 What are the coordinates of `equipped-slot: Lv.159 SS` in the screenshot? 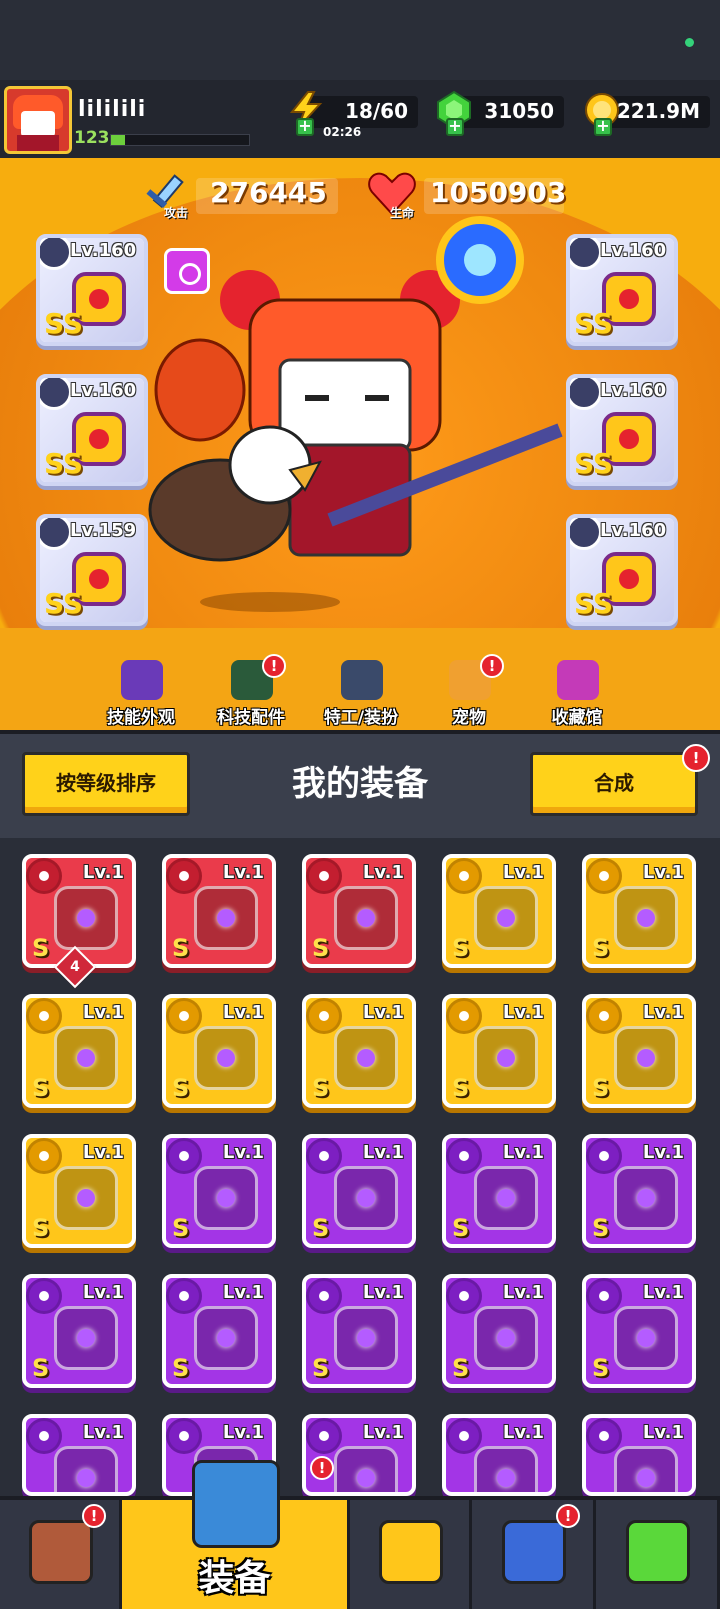 It's located at (92, 570).